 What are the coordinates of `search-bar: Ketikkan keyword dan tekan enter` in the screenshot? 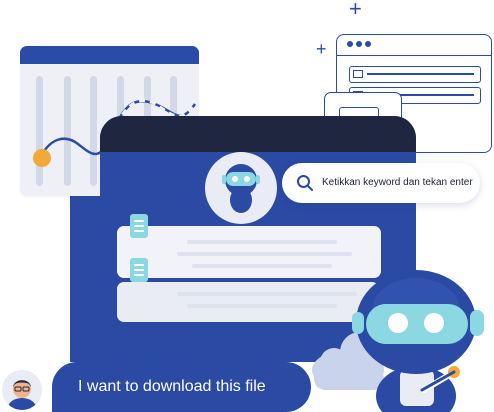 It's located at (381, 183).